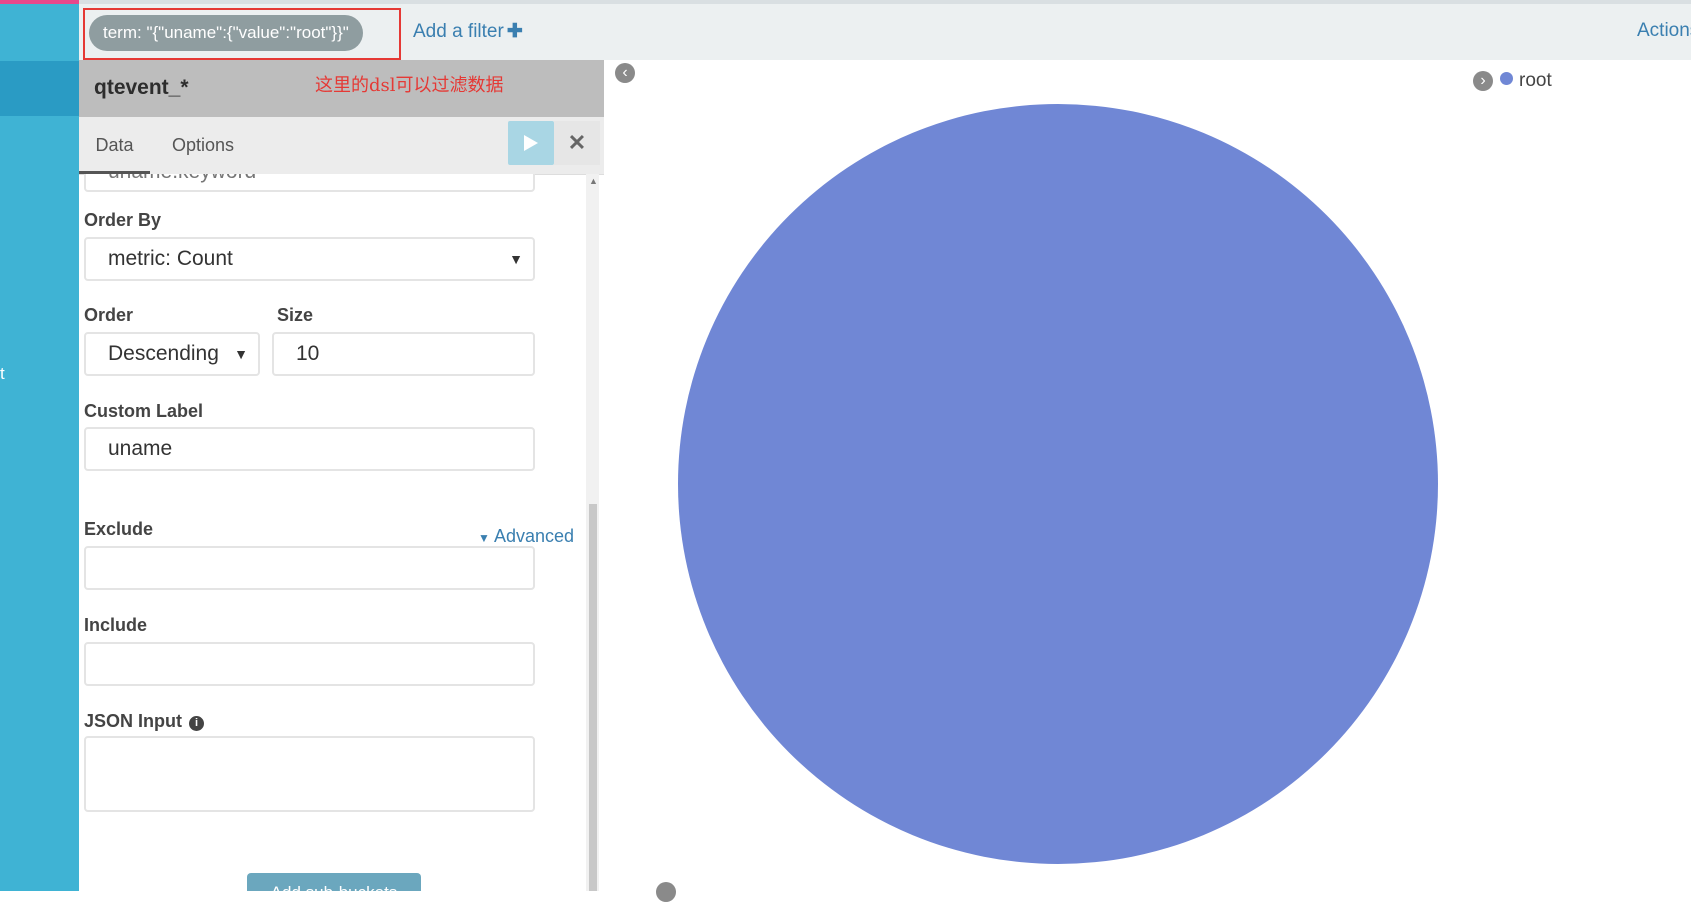 The height and width of the screenshot is (902, 1691). I want to click on nav-item-label: t, so click(2, 374).